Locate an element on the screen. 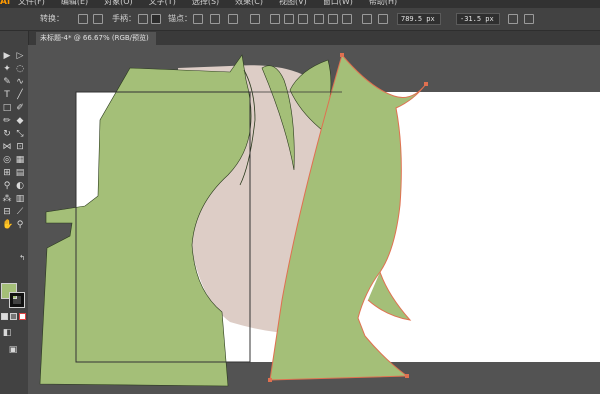  transform-icon is located at coordinates (367, 19).